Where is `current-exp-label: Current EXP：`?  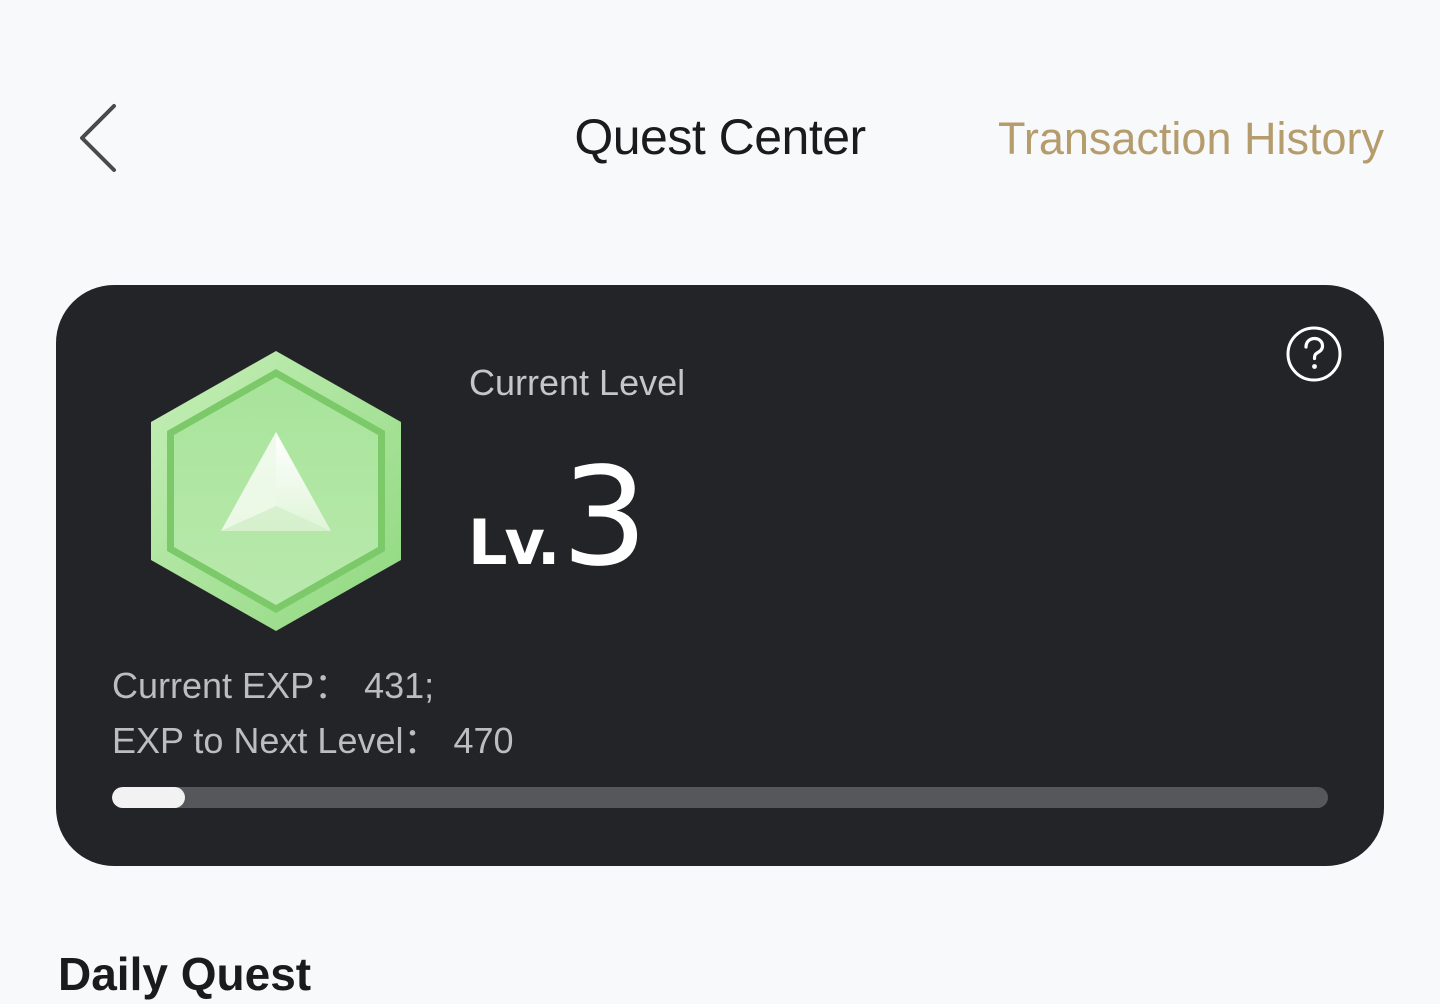 current-exp-label: Current EXP： is located at coordinates (231, 685).